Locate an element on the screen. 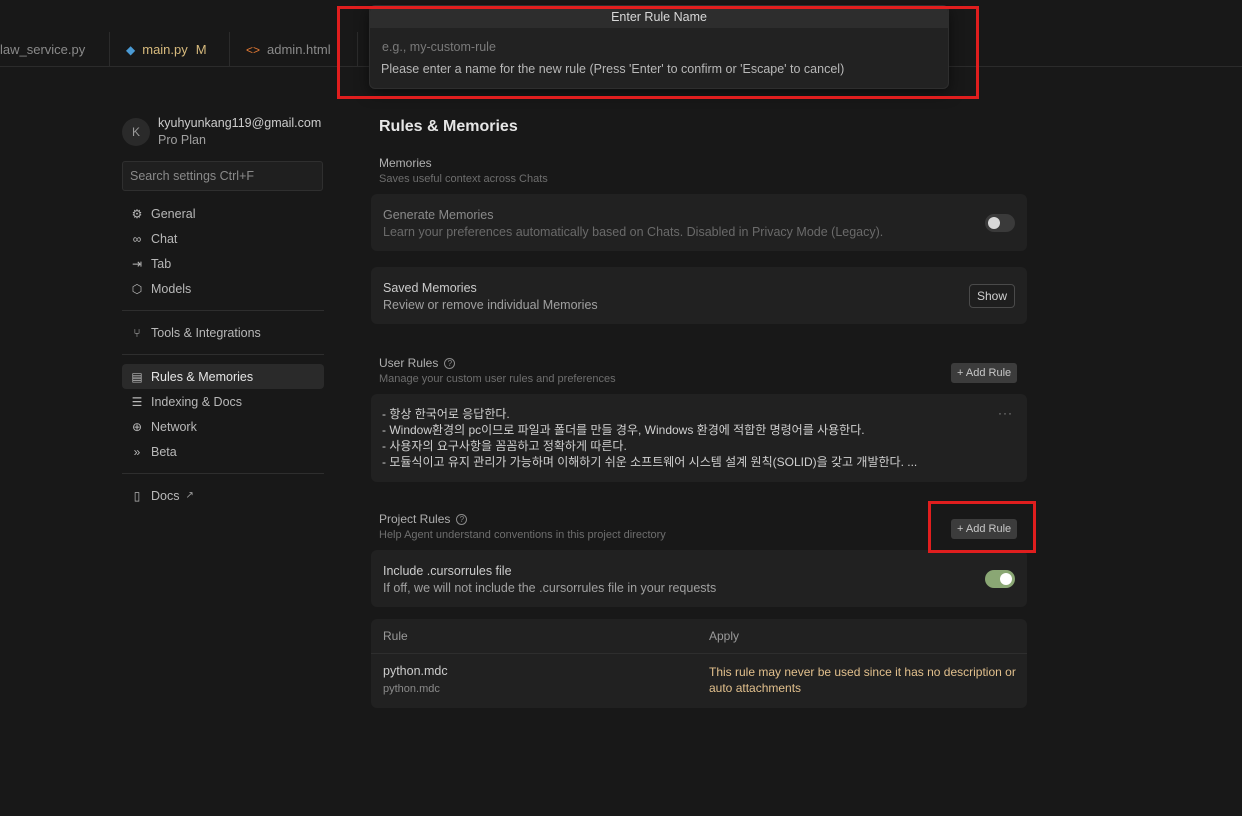 Image resolution: width=1242 pixels, height=816 pixels. globe-icon: ⊕ is located at coordinates (137, 426).